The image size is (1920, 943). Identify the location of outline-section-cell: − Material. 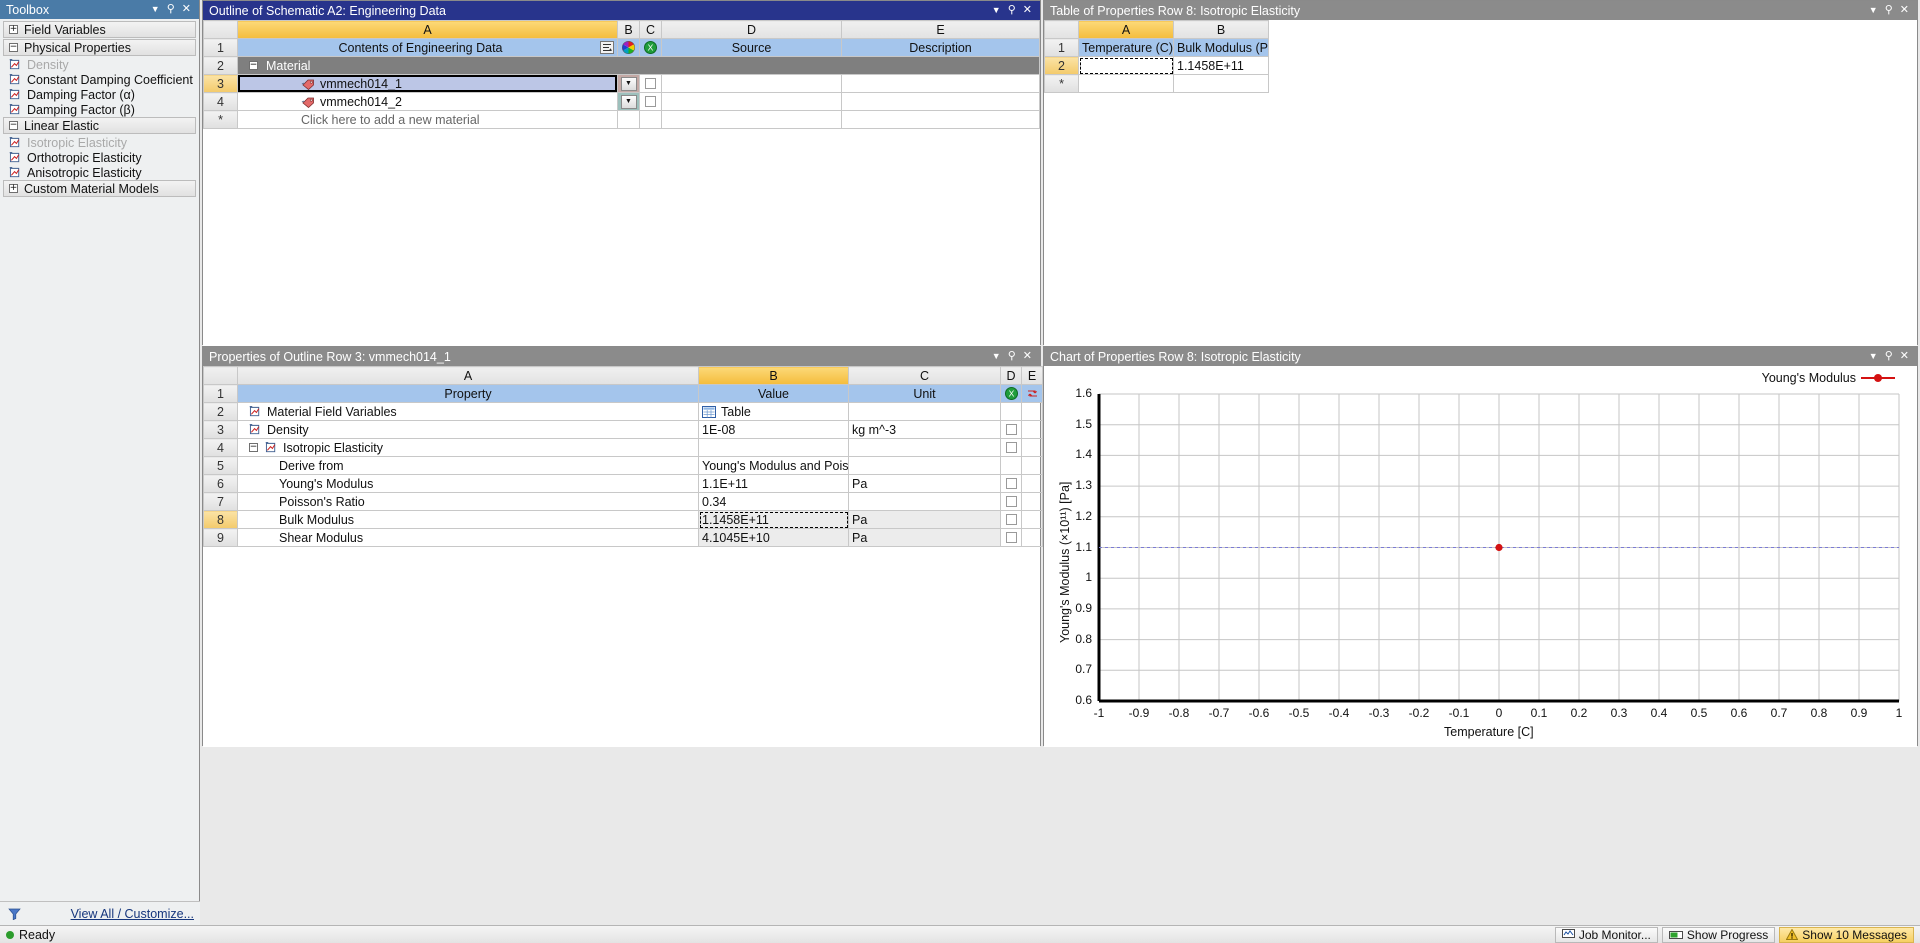
(638, 65).